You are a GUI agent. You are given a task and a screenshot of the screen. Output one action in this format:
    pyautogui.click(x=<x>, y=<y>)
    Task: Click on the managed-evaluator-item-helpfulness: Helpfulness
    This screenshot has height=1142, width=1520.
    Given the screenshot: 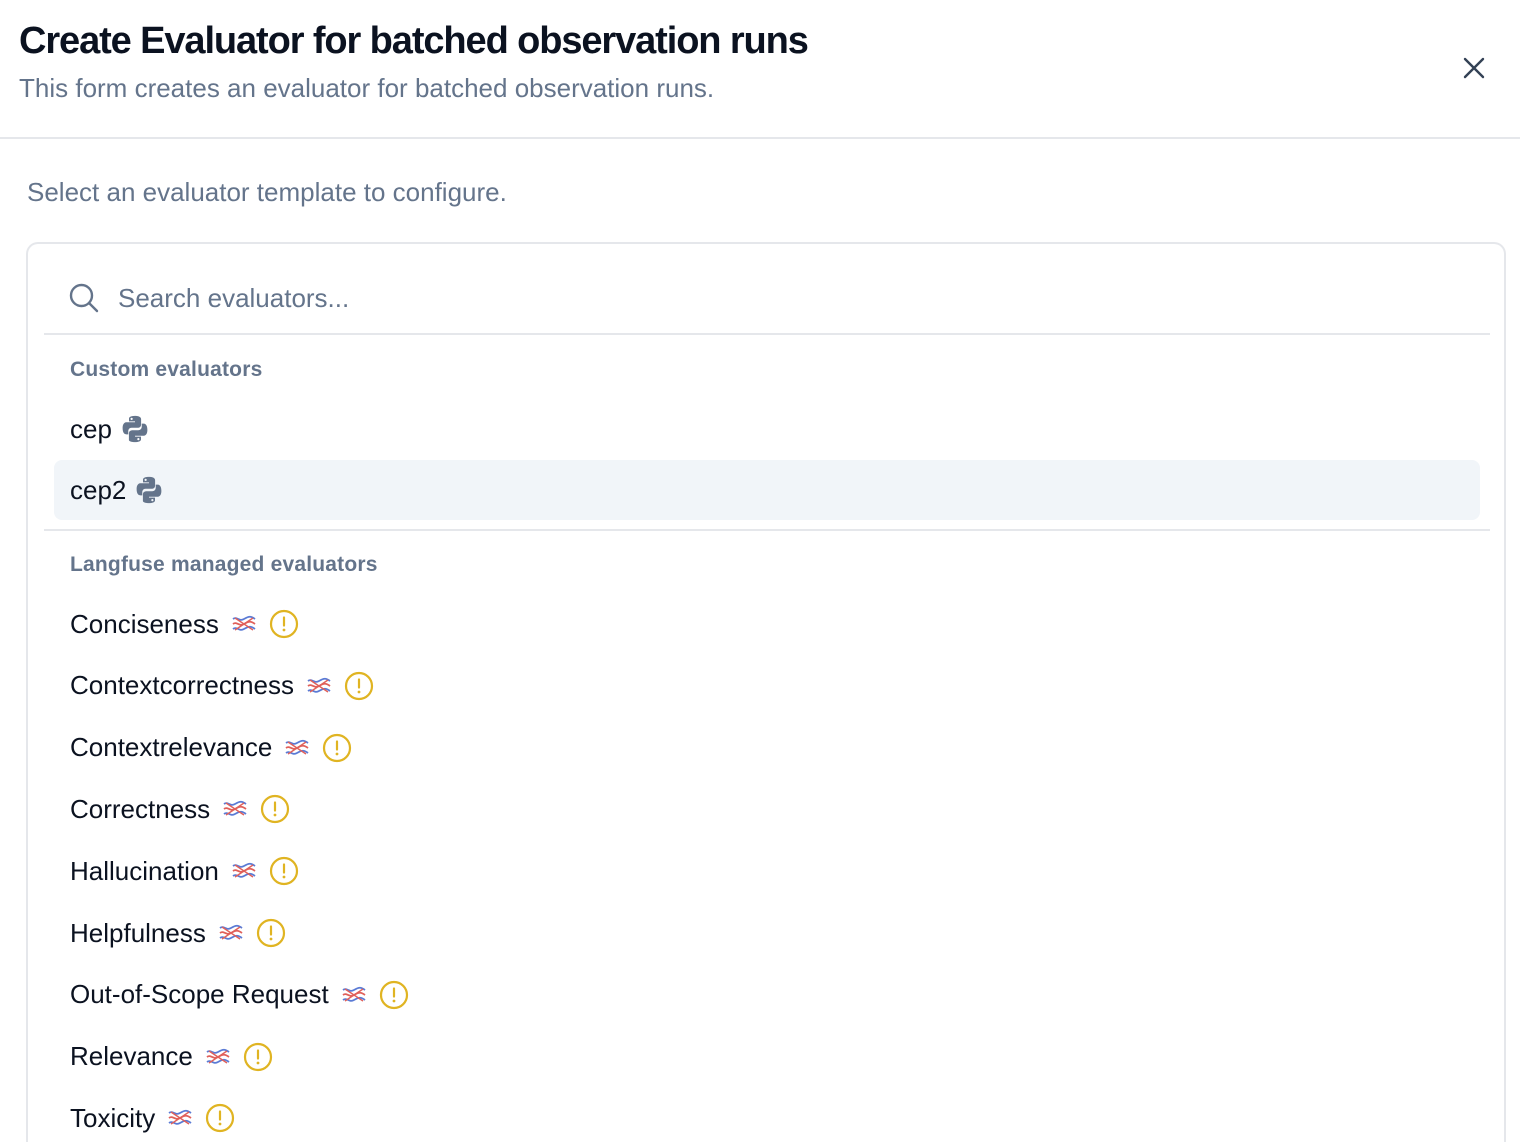 What is the action you would take?
    pyautogui.click(x=767, y=933)
    